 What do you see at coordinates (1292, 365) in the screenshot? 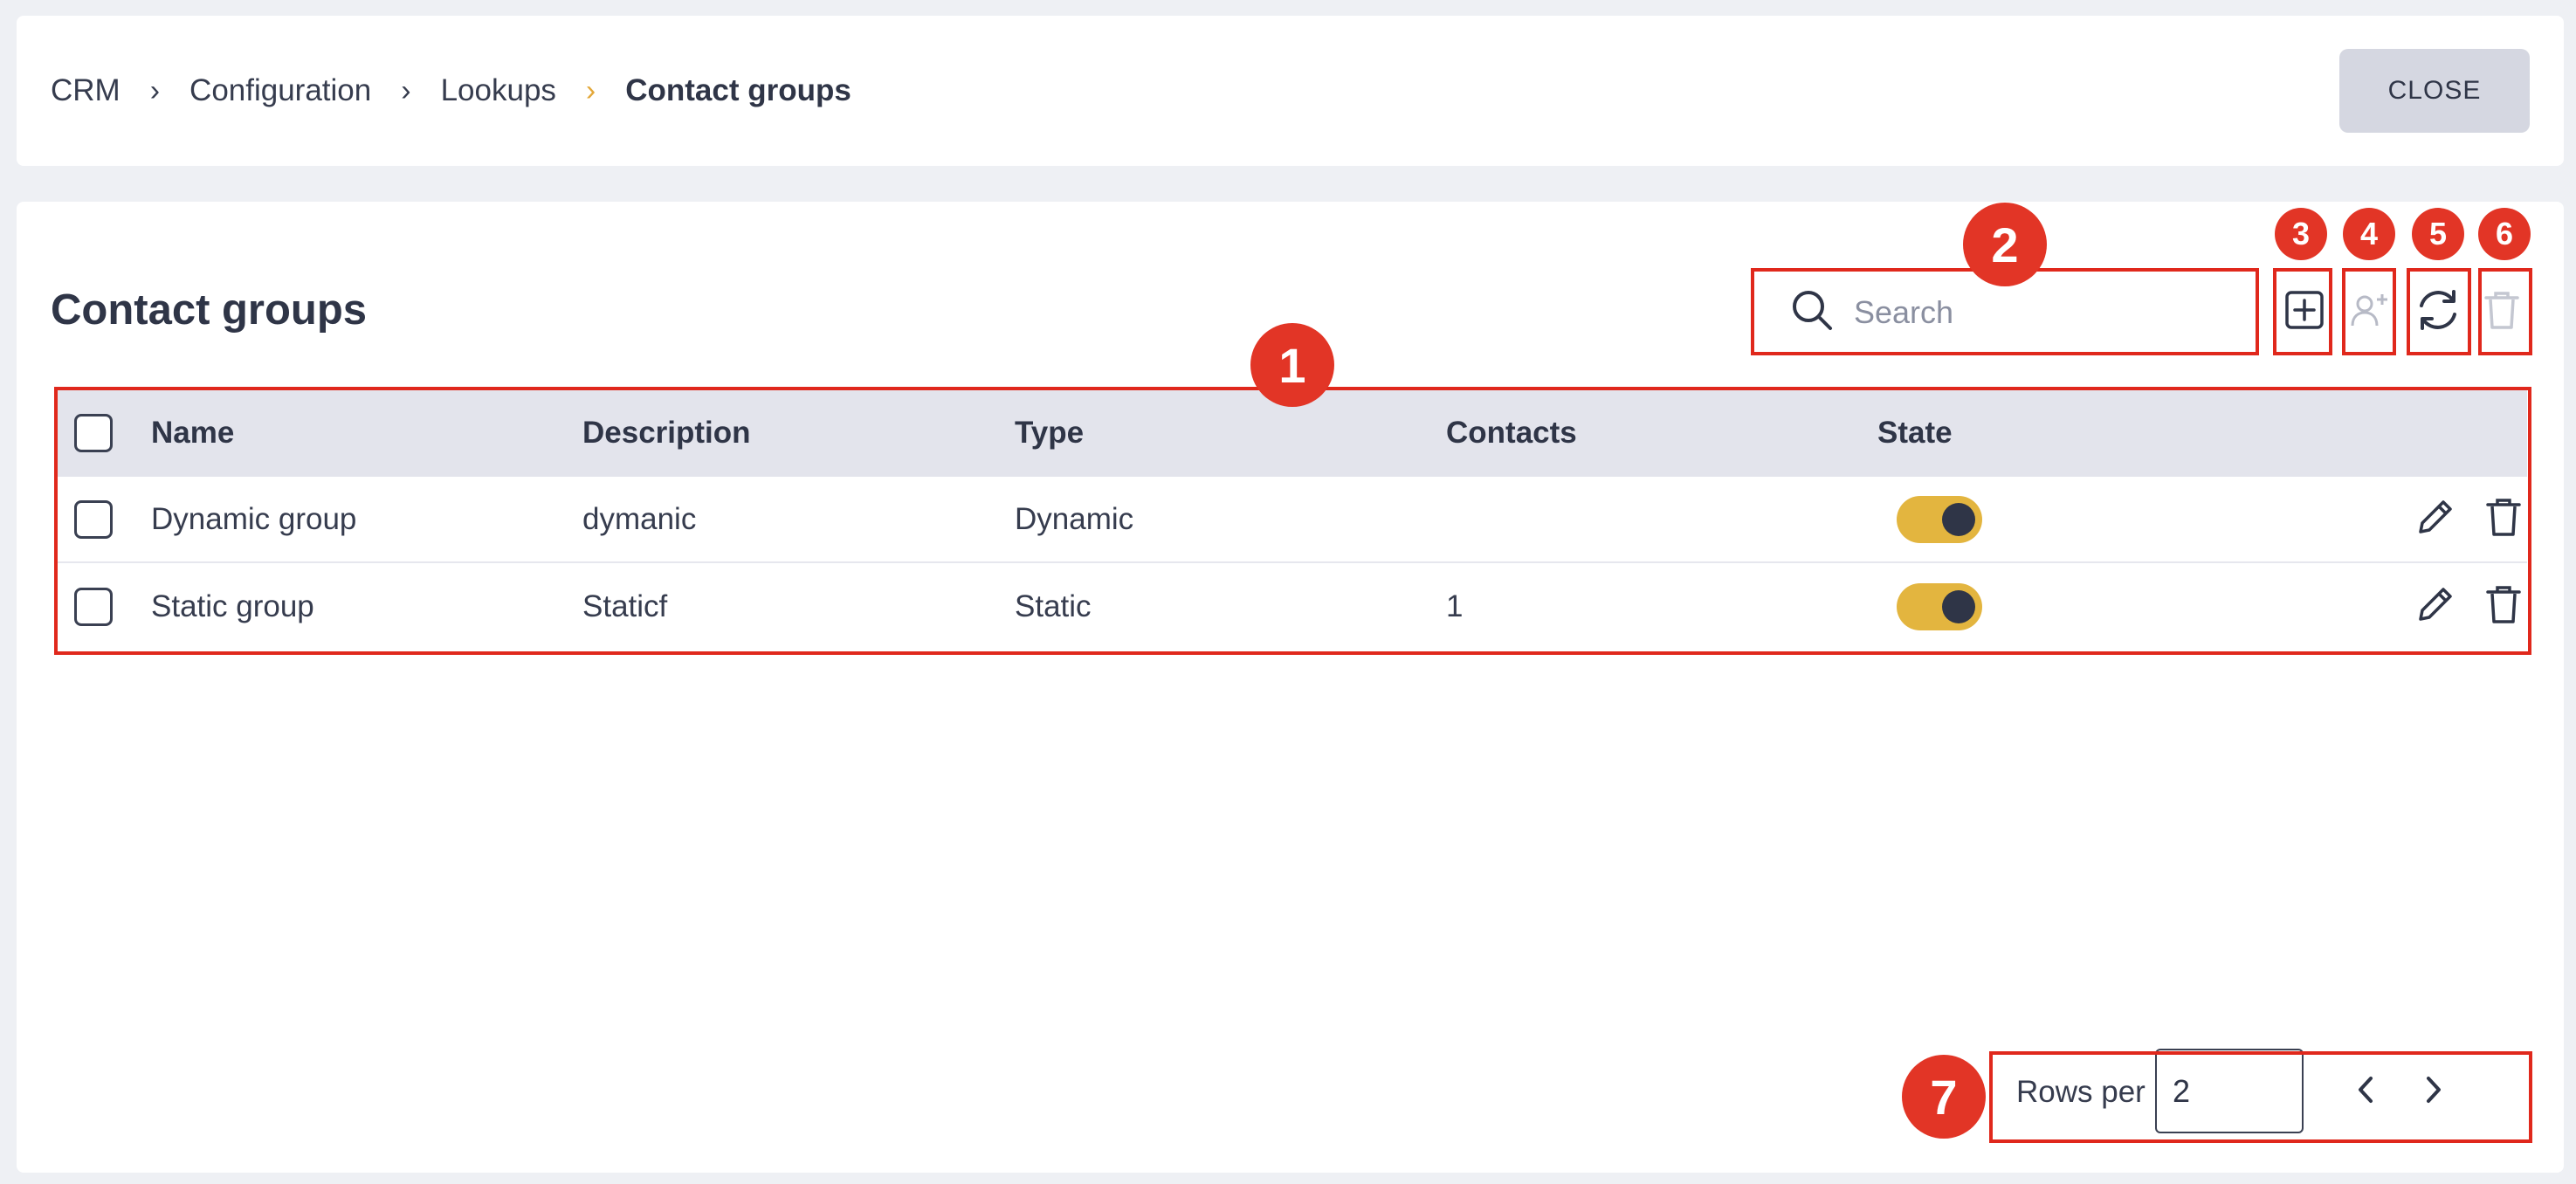
I see `annotation-marker-1: 1` at bounding box center [1292, 365].